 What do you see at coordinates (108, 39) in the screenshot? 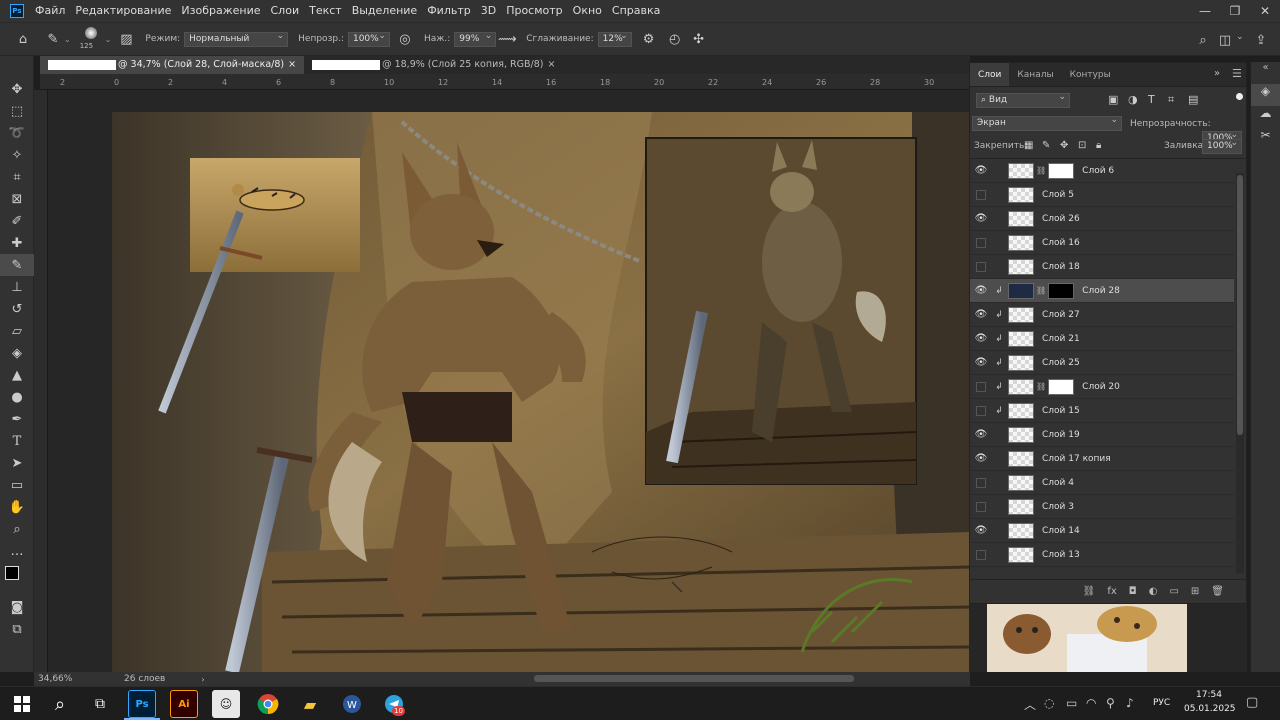
I see `brush-picker-chevron-icon: ⌄` at bounding box center [108, 39].